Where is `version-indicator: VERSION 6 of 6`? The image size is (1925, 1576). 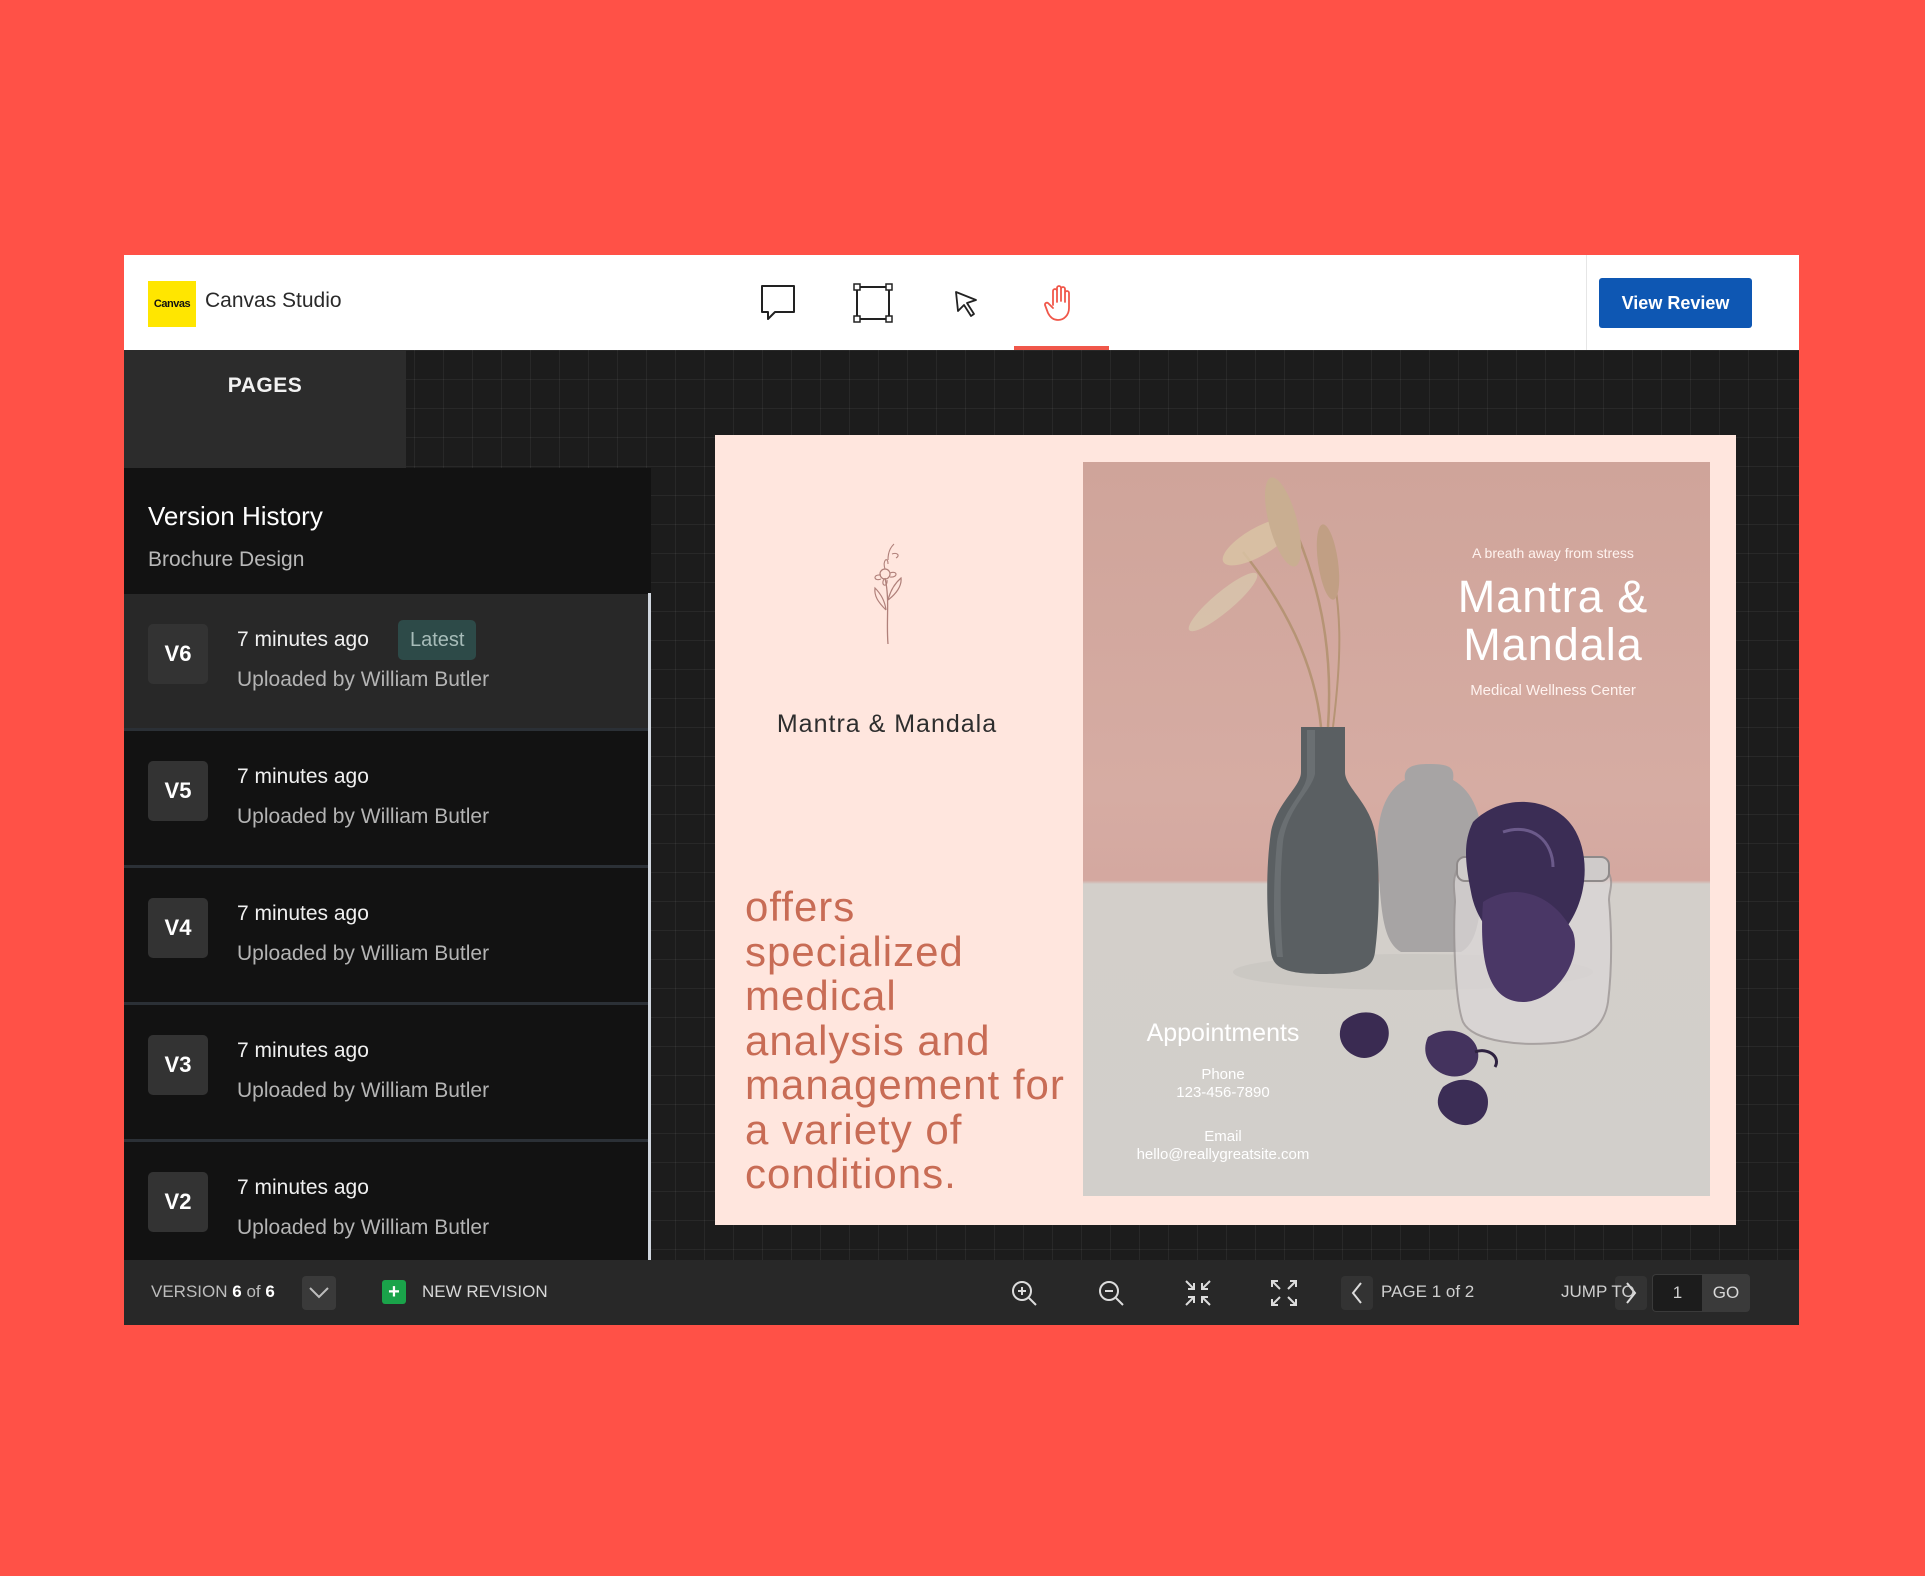
version-indicator: VERSION 6 of 6 is located at coordinates (213, 1292).